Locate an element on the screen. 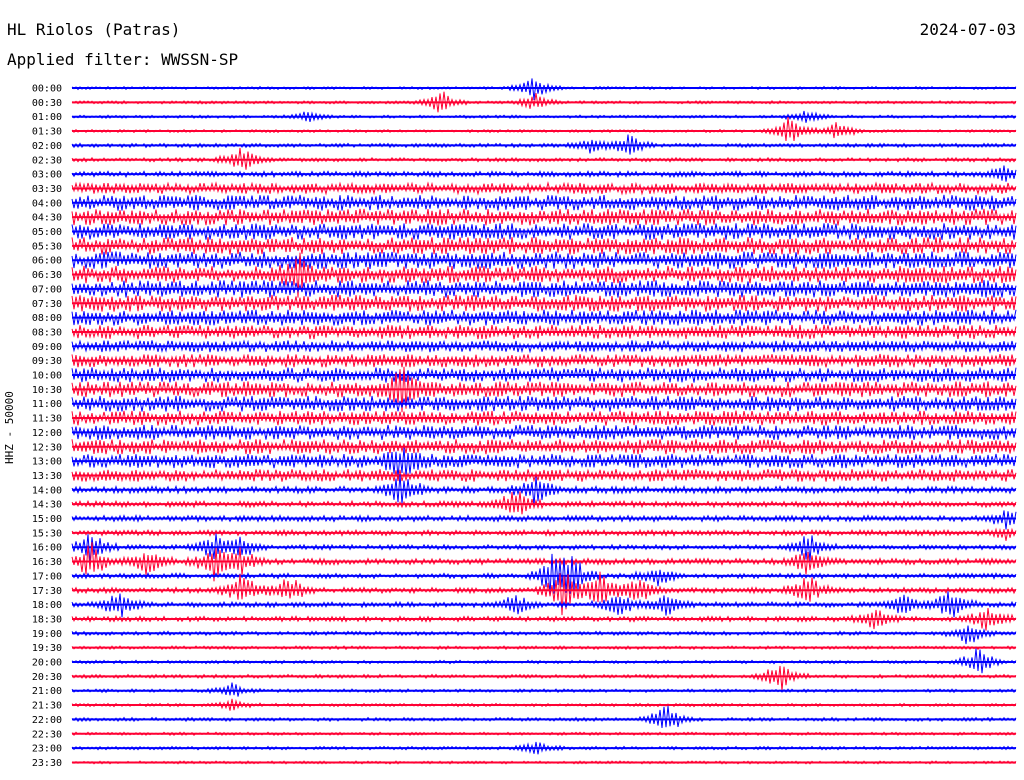 The image size is (1024, 780). time-tick-label: 15:00 is located at coordinates (47, 519).